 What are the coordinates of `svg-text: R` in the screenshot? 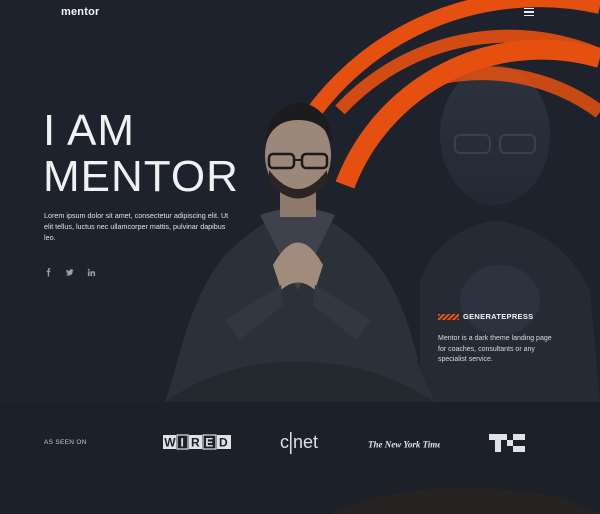 It's located at (195, 443).